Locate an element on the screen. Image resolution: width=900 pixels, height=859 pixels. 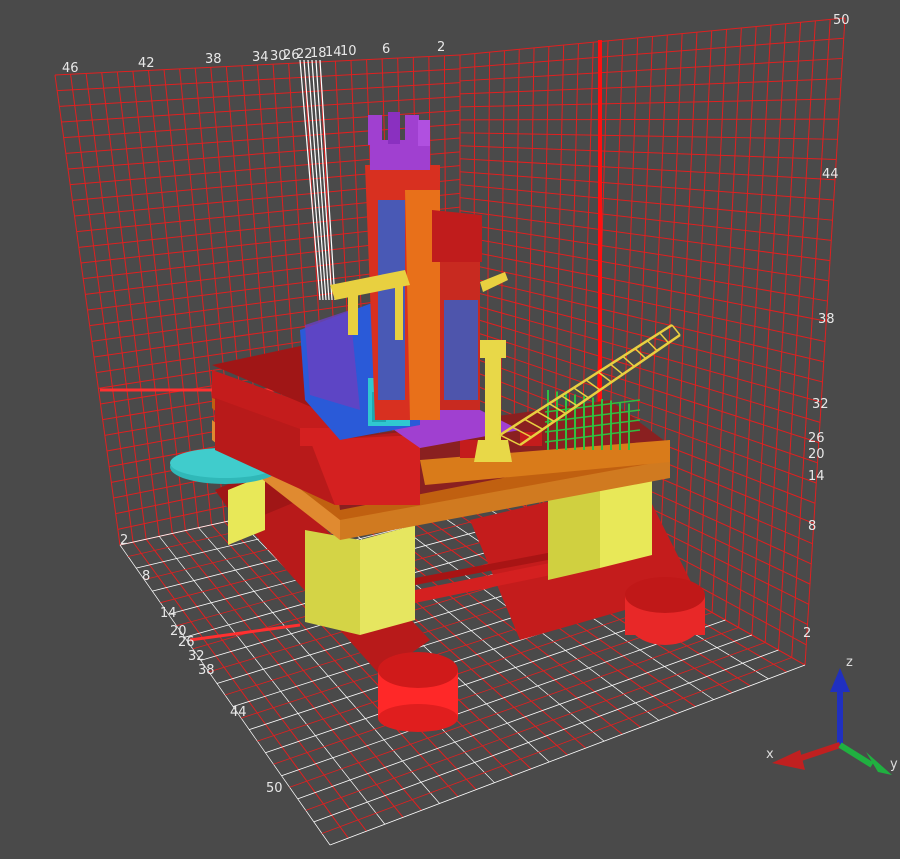
axis-tick-label-left: 2 is located at coordinates (124, 540).